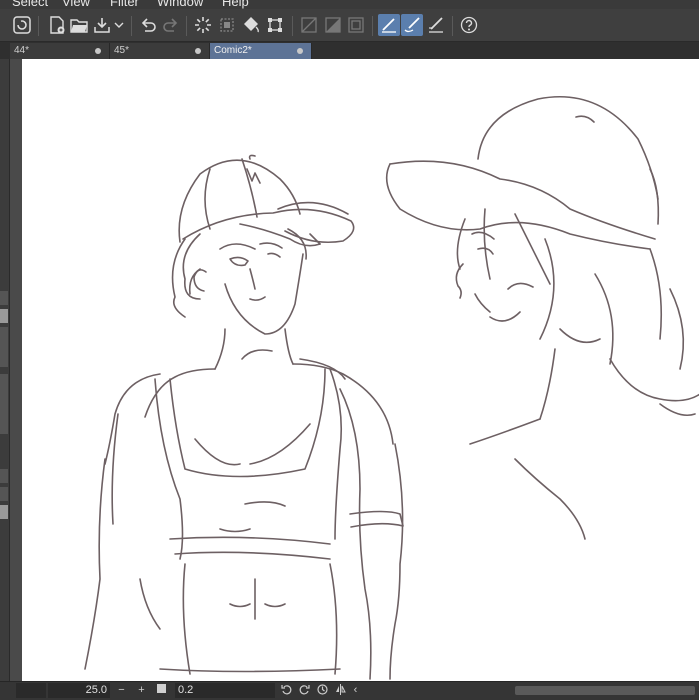 The width and height of the screenshot is (699, 700). What do you see at coordinates (605, 690) in the screenshot?
I see `horizontal-scrollbar` at bounding box center [605, 690].